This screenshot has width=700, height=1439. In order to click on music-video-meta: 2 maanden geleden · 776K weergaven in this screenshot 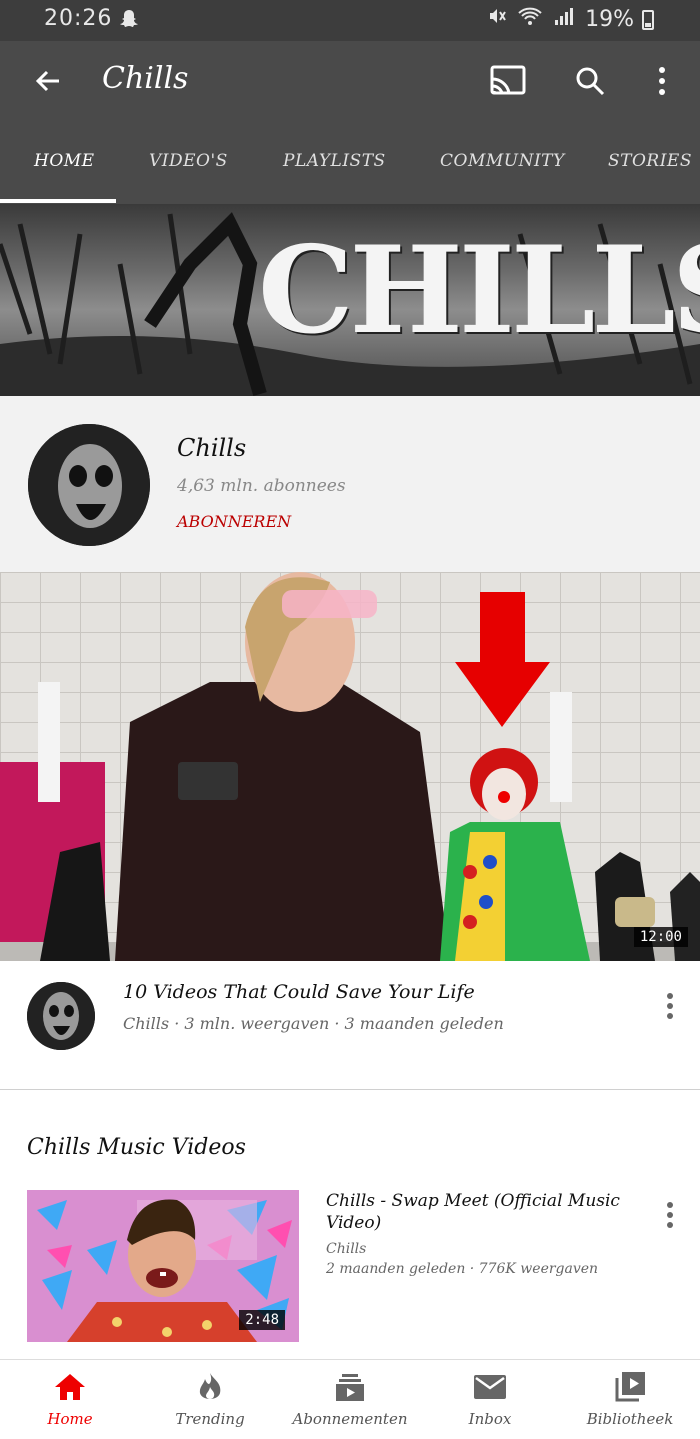, I will do `click(462, 1269)`.